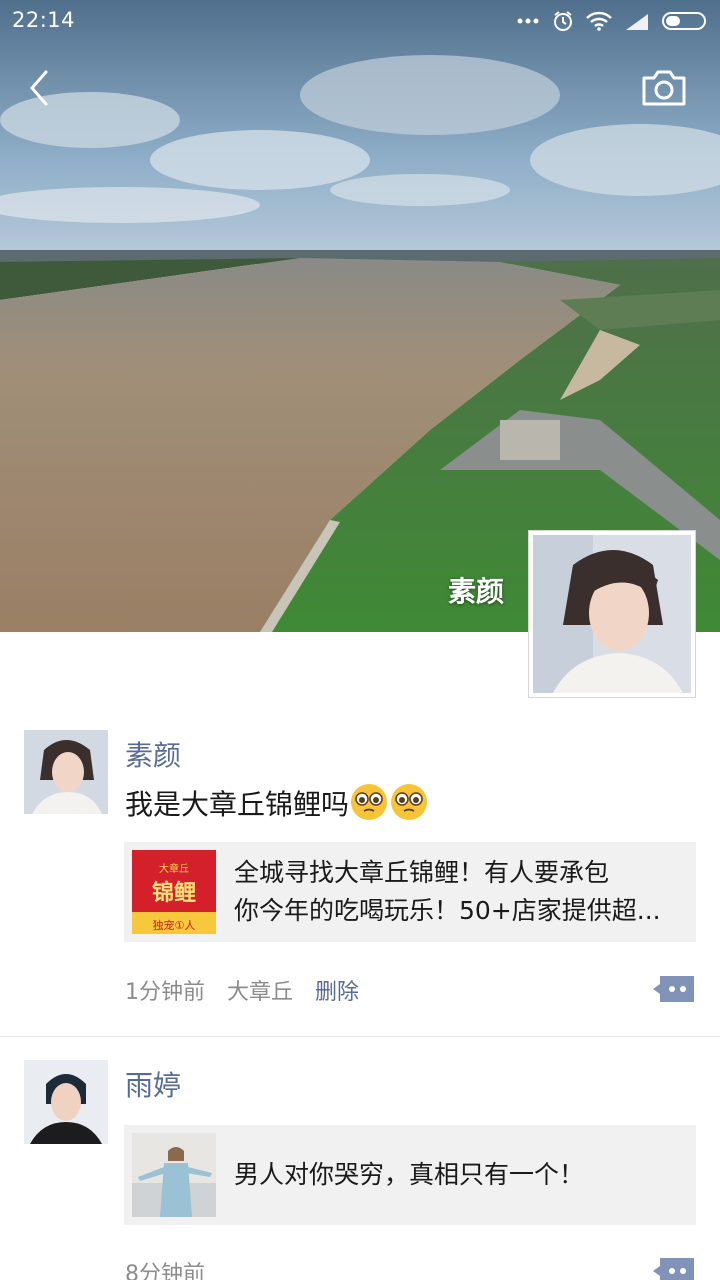  What do you see at coordinates (260, 990) in the screenshot?
I see `post-location: 大章丘` at bounding box center [260, 990].